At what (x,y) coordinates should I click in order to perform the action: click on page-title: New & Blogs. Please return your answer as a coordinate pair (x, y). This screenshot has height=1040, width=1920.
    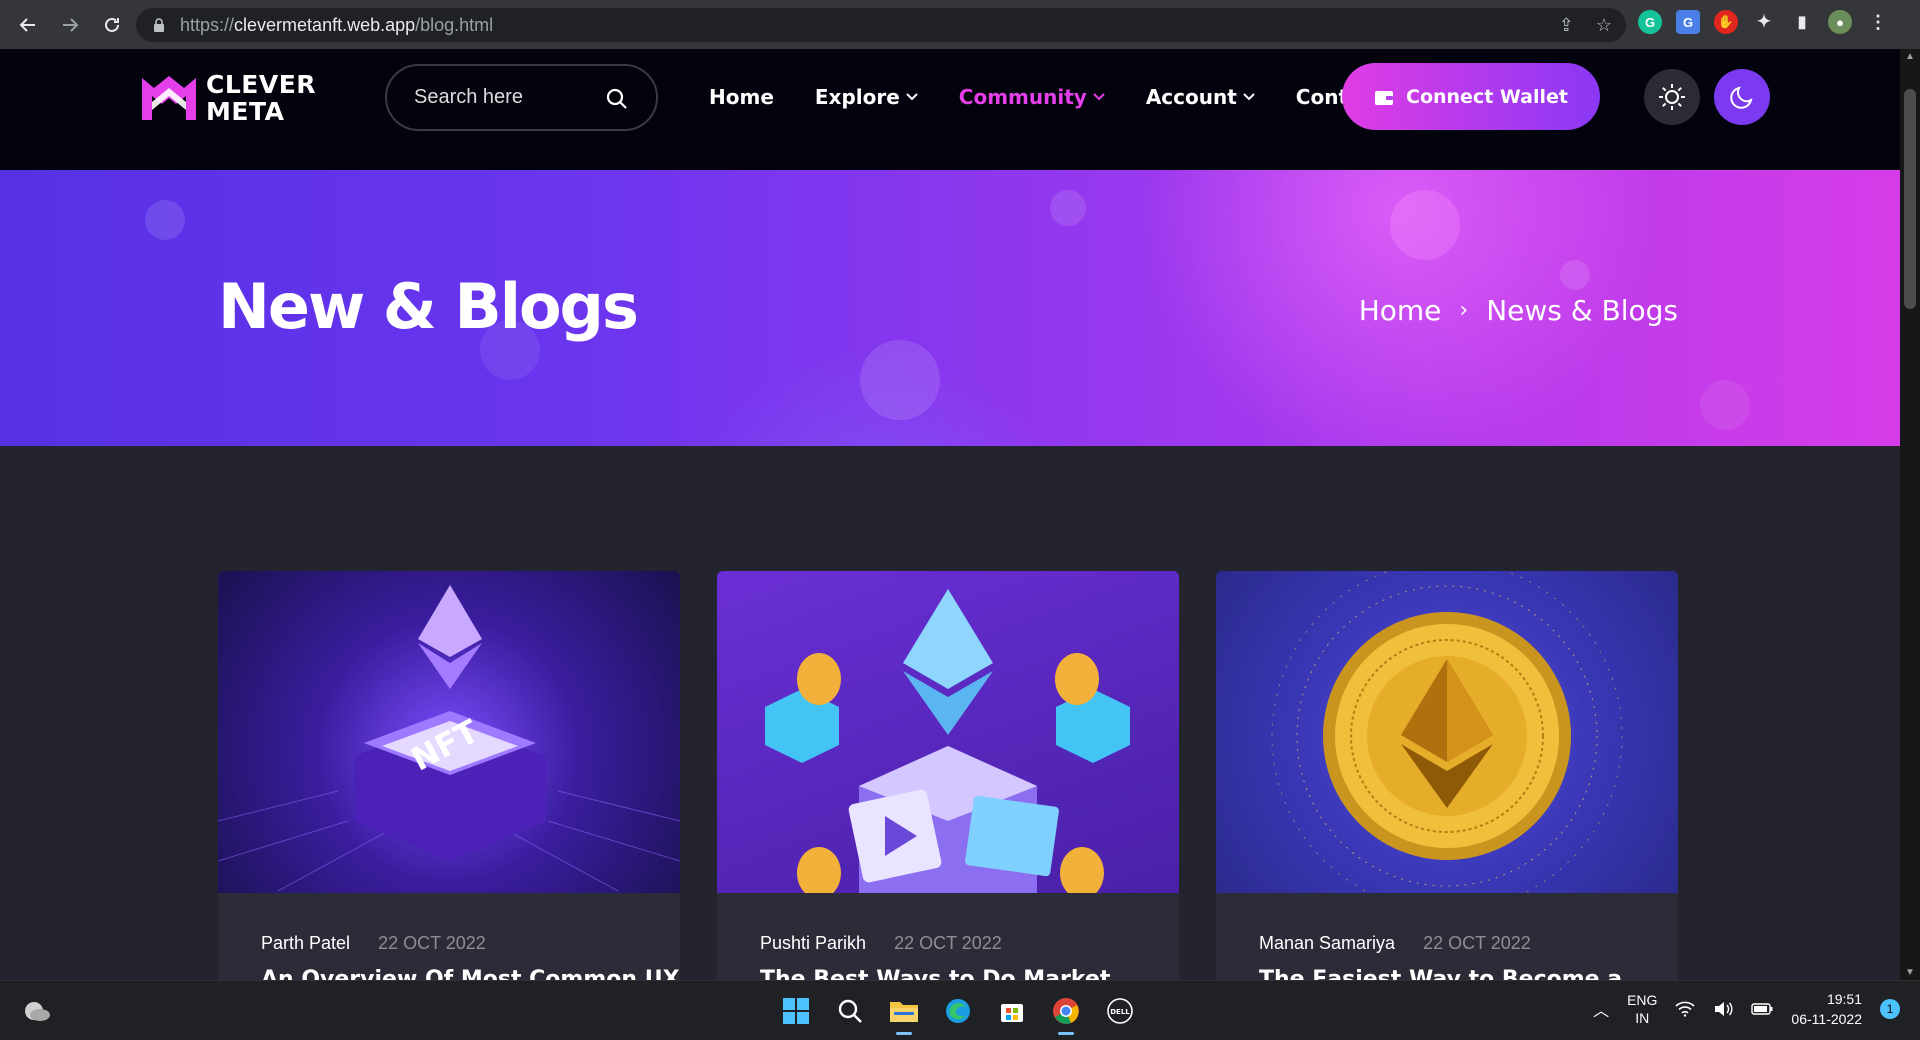
    Looking at the image, I should click on (428, 306).